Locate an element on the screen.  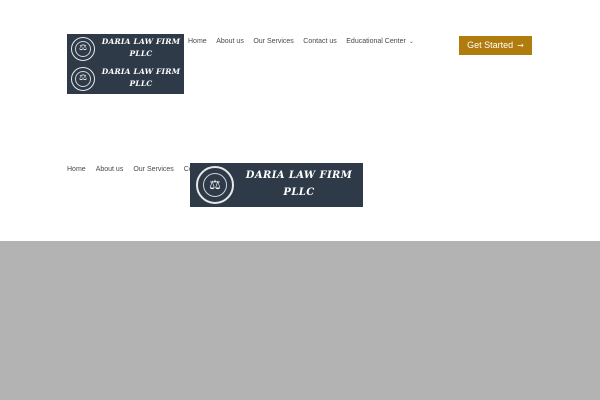
nav-our-services: Our Services is located at coordinates (273, 43).